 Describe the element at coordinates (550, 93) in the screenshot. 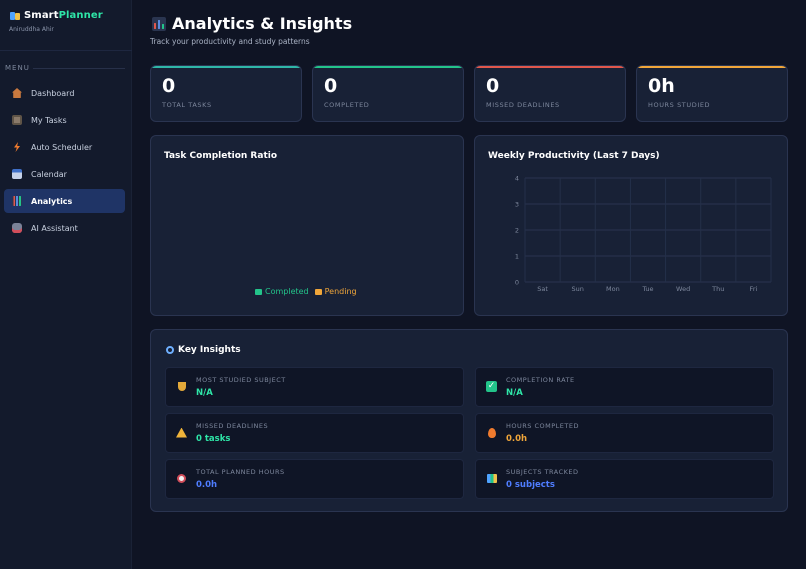

I see `stat-card-missed-deadlines: 0 MISSED DEADLINES` at that location.